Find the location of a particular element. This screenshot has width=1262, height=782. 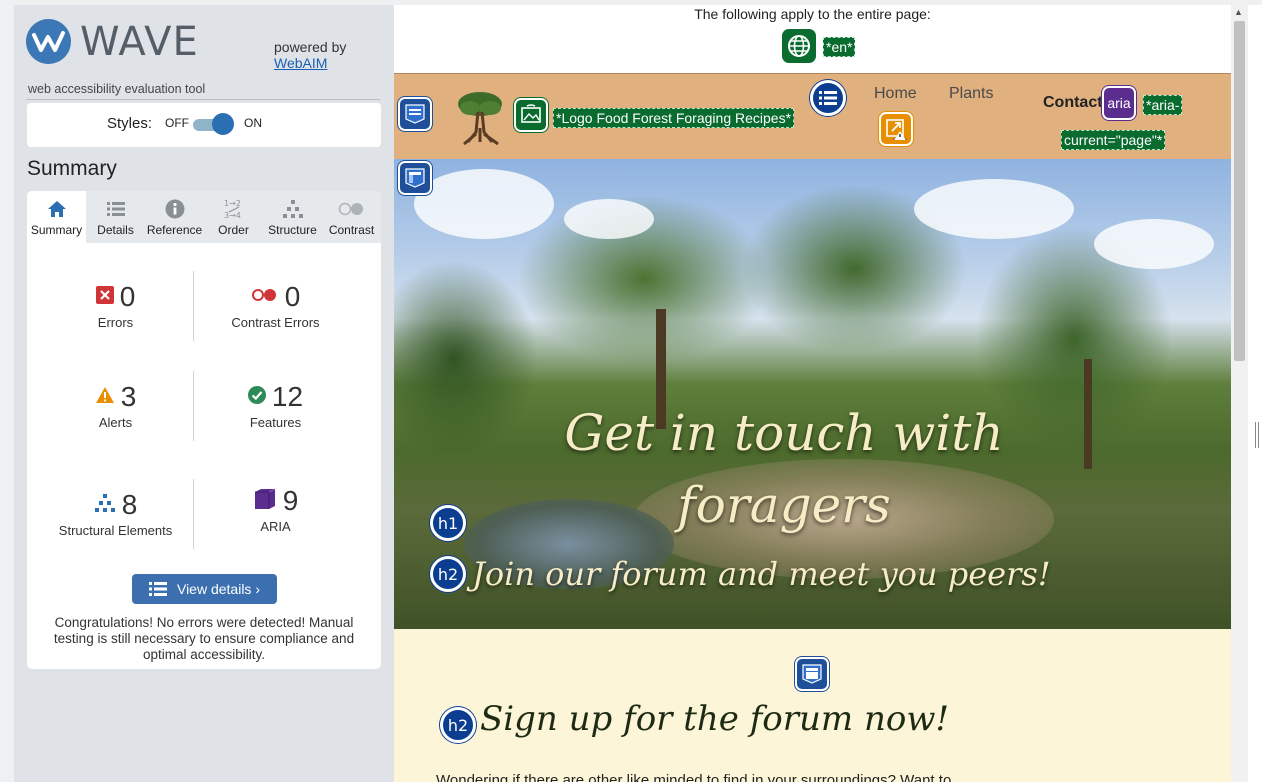

site-logo is located at coordinates (480, 117).